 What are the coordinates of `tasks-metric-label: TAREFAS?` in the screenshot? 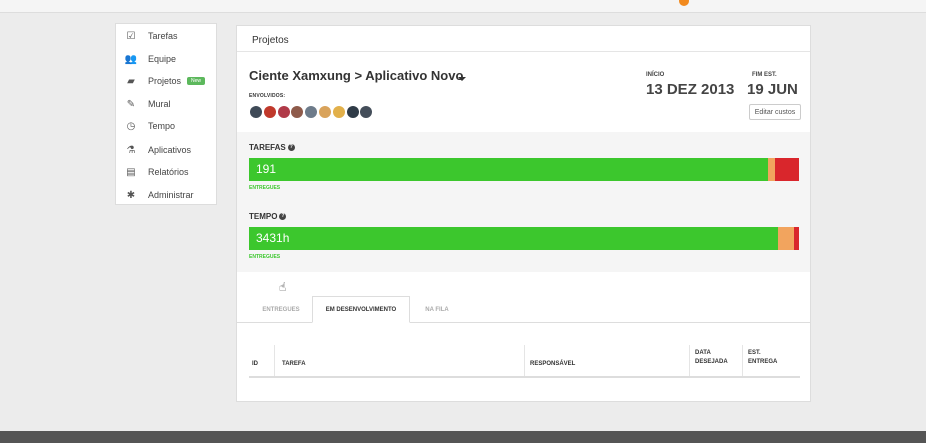 It's located at (272, 147).